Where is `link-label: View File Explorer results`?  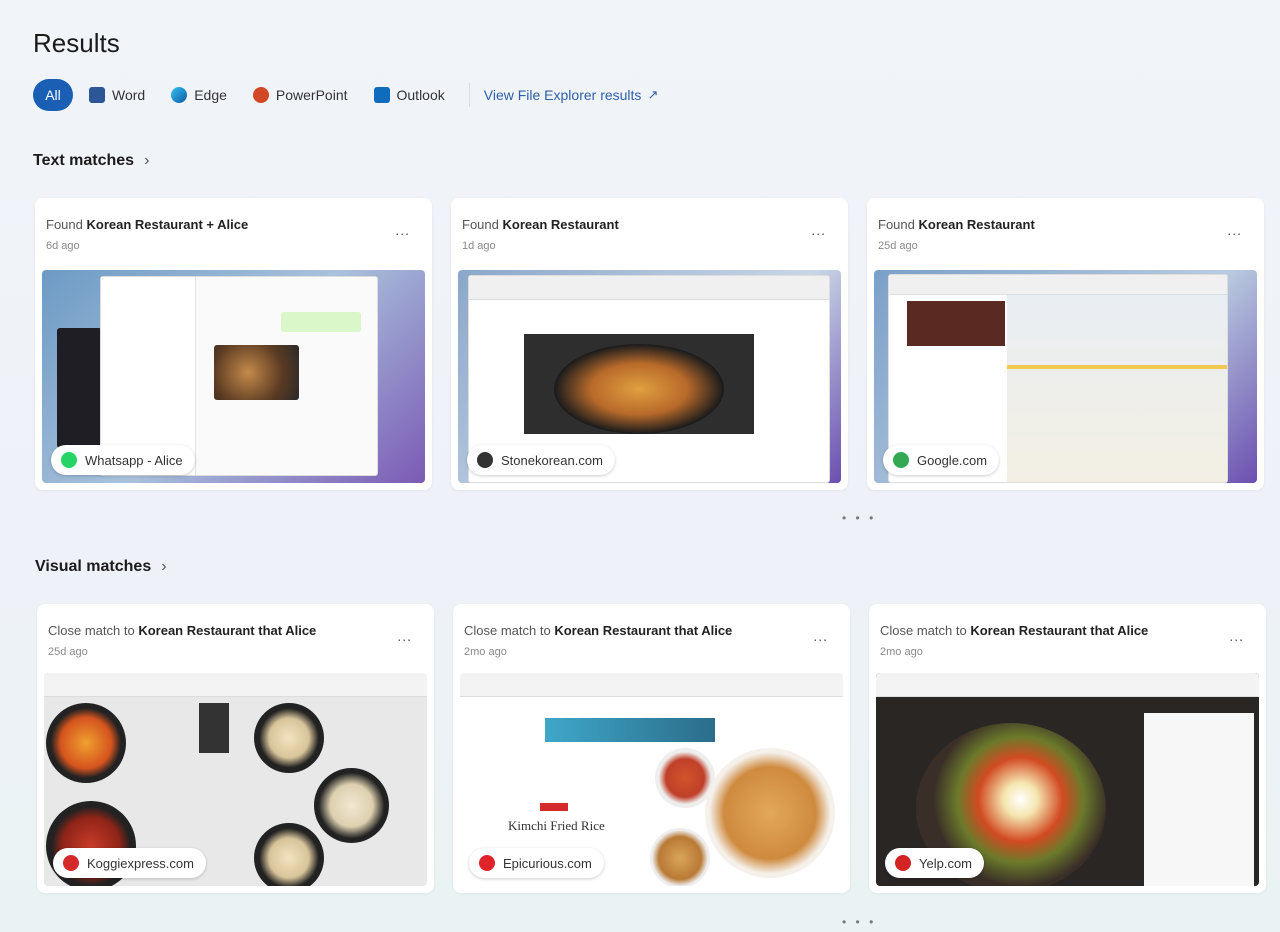
link-label: View File Explorer results is located at coordinates (562, 95).